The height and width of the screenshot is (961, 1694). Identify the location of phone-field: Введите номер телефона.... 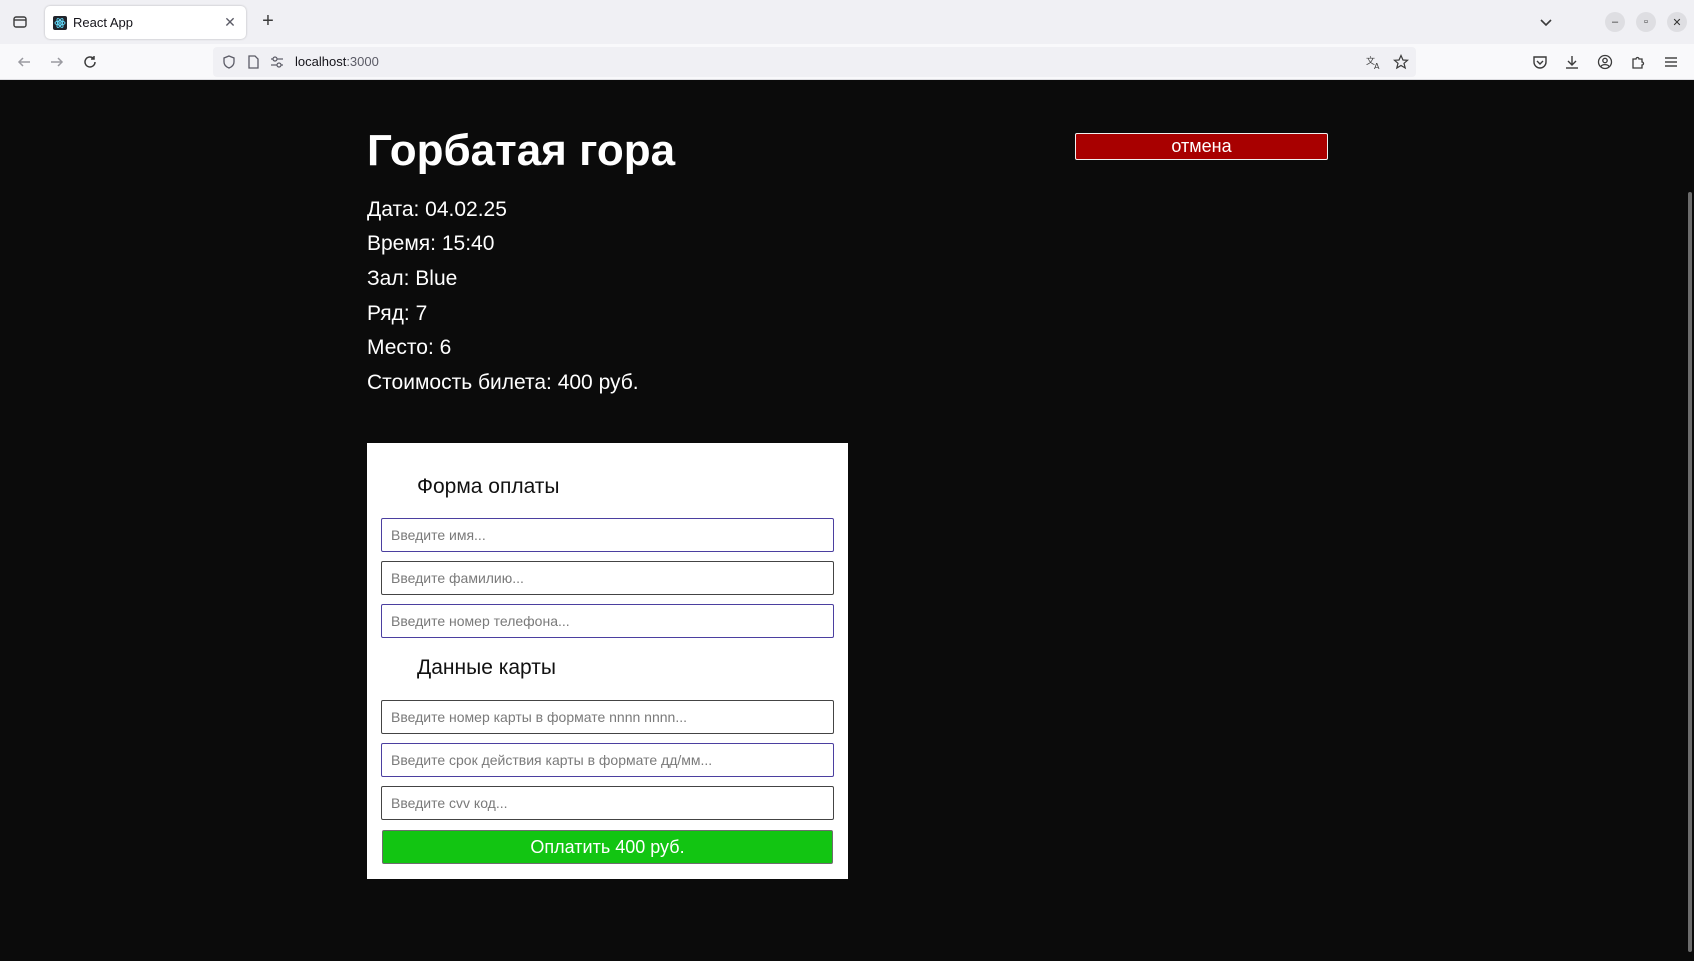
(607, 621).